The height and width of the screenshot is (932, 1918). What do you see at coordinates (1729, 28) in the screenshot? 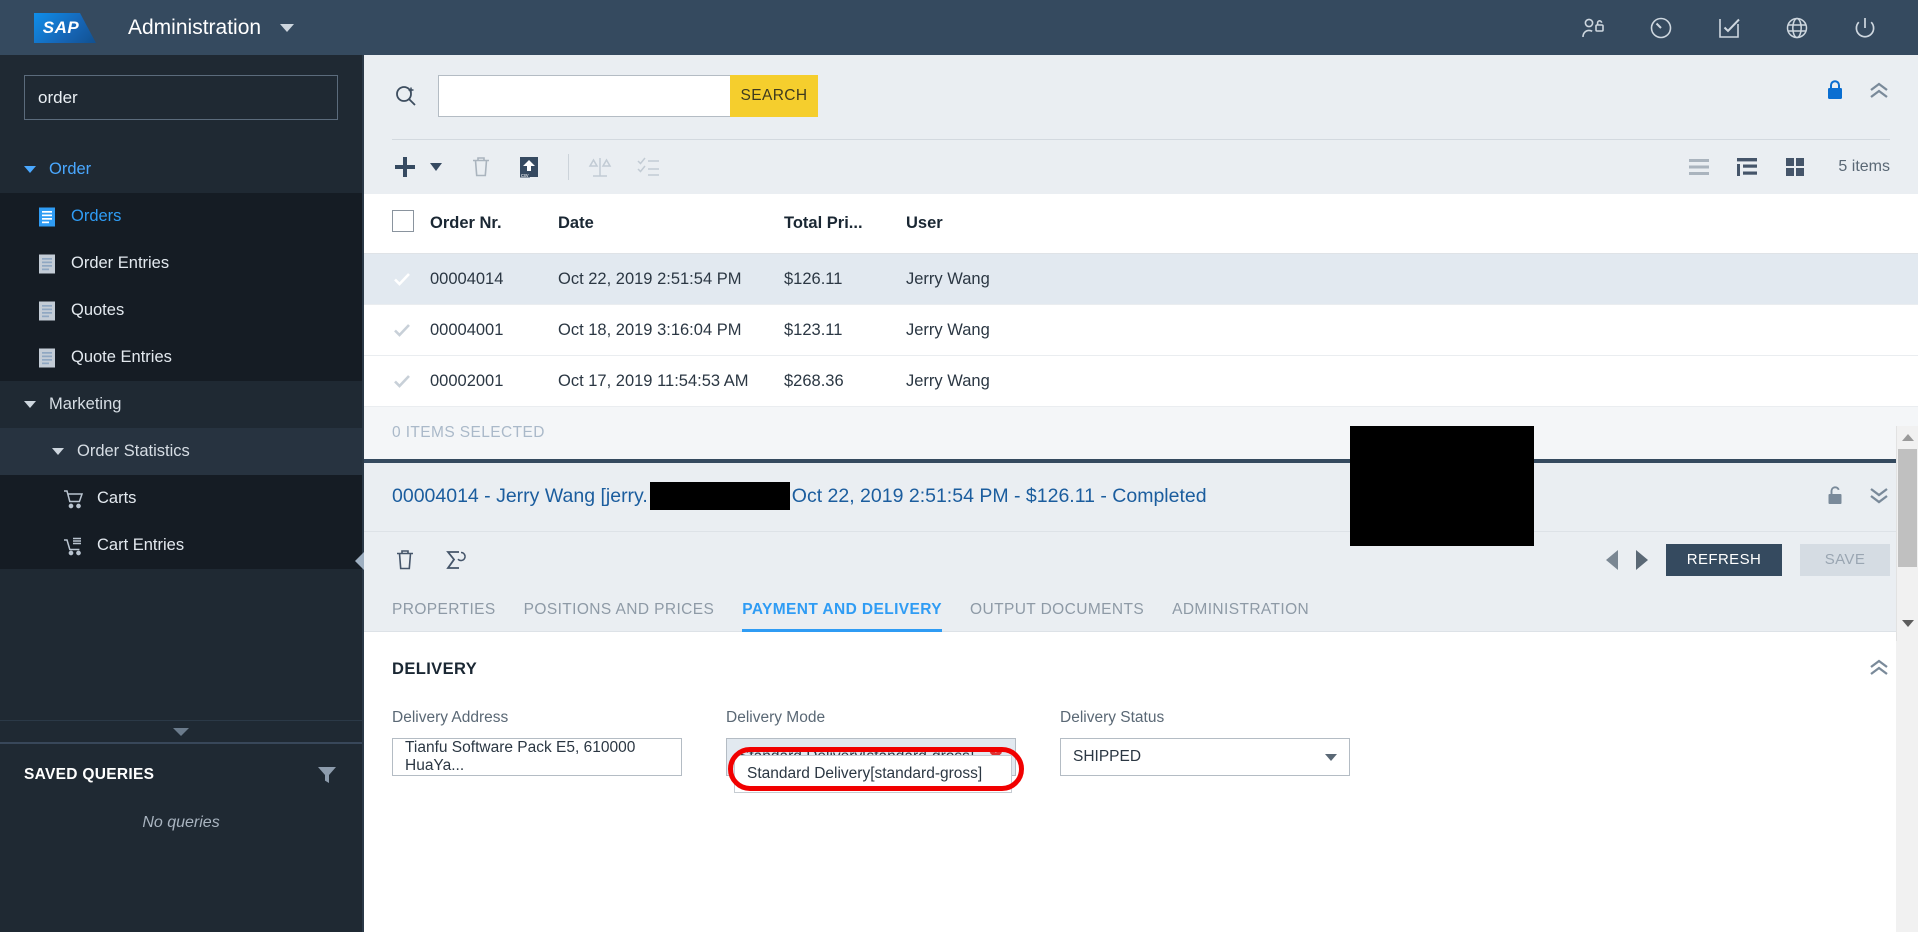
I see `checklist-icon` at bounding box center [1729, 28].